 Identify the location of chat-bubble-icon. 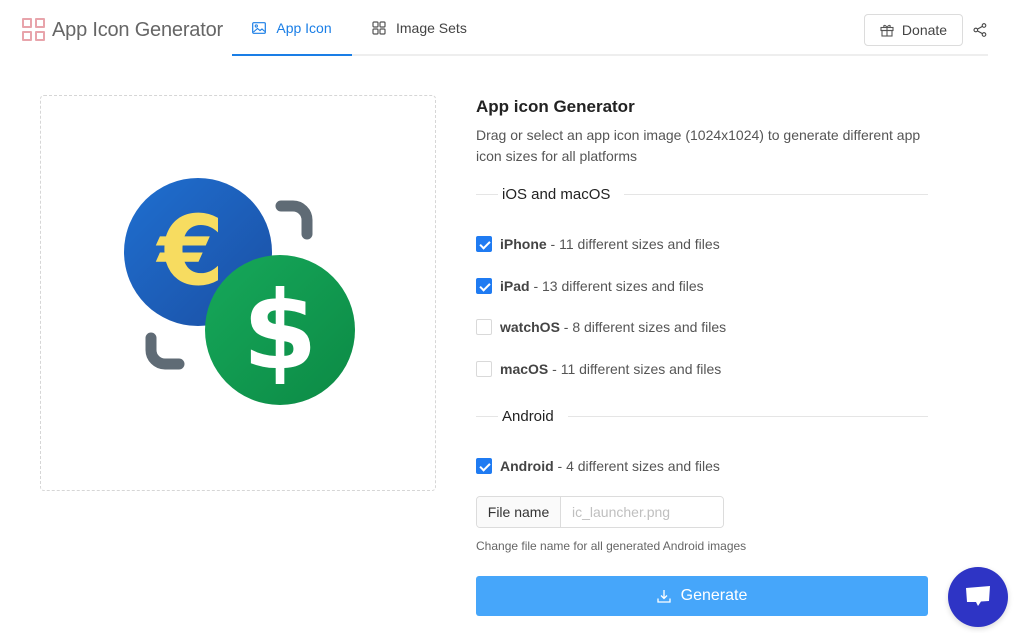
(978, 596).